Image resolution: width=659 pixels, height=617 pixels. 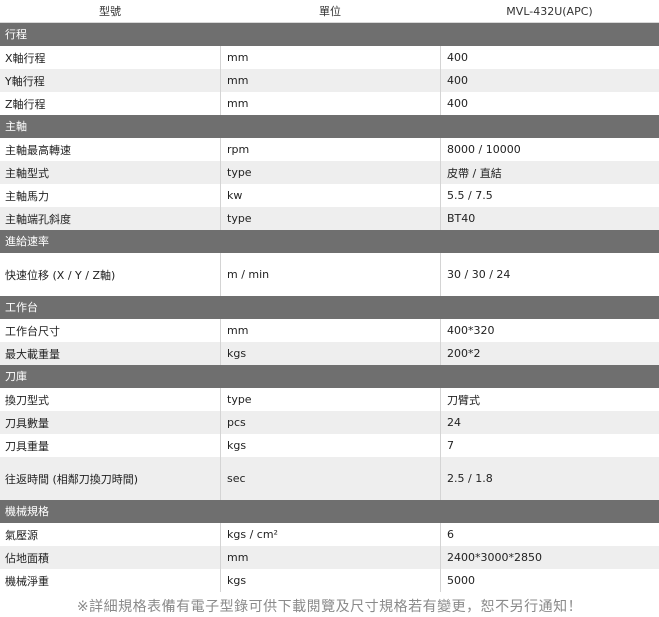 I want to click on spec-row: 主軸端孔斜度 type BT40, so click(x=329, y=218).